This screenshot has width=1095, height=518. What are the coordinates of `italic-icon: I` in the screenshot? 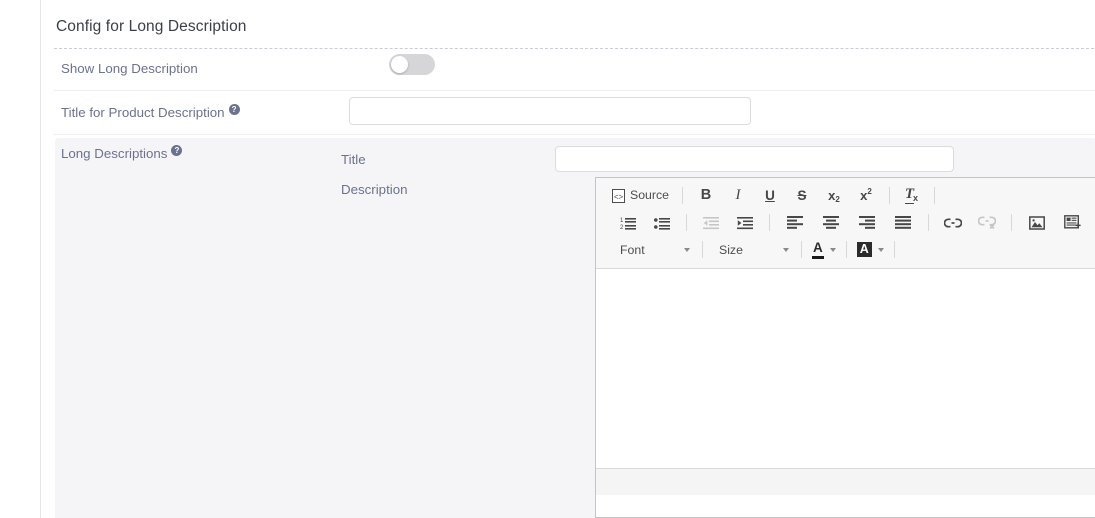 It's located at (738, 196).